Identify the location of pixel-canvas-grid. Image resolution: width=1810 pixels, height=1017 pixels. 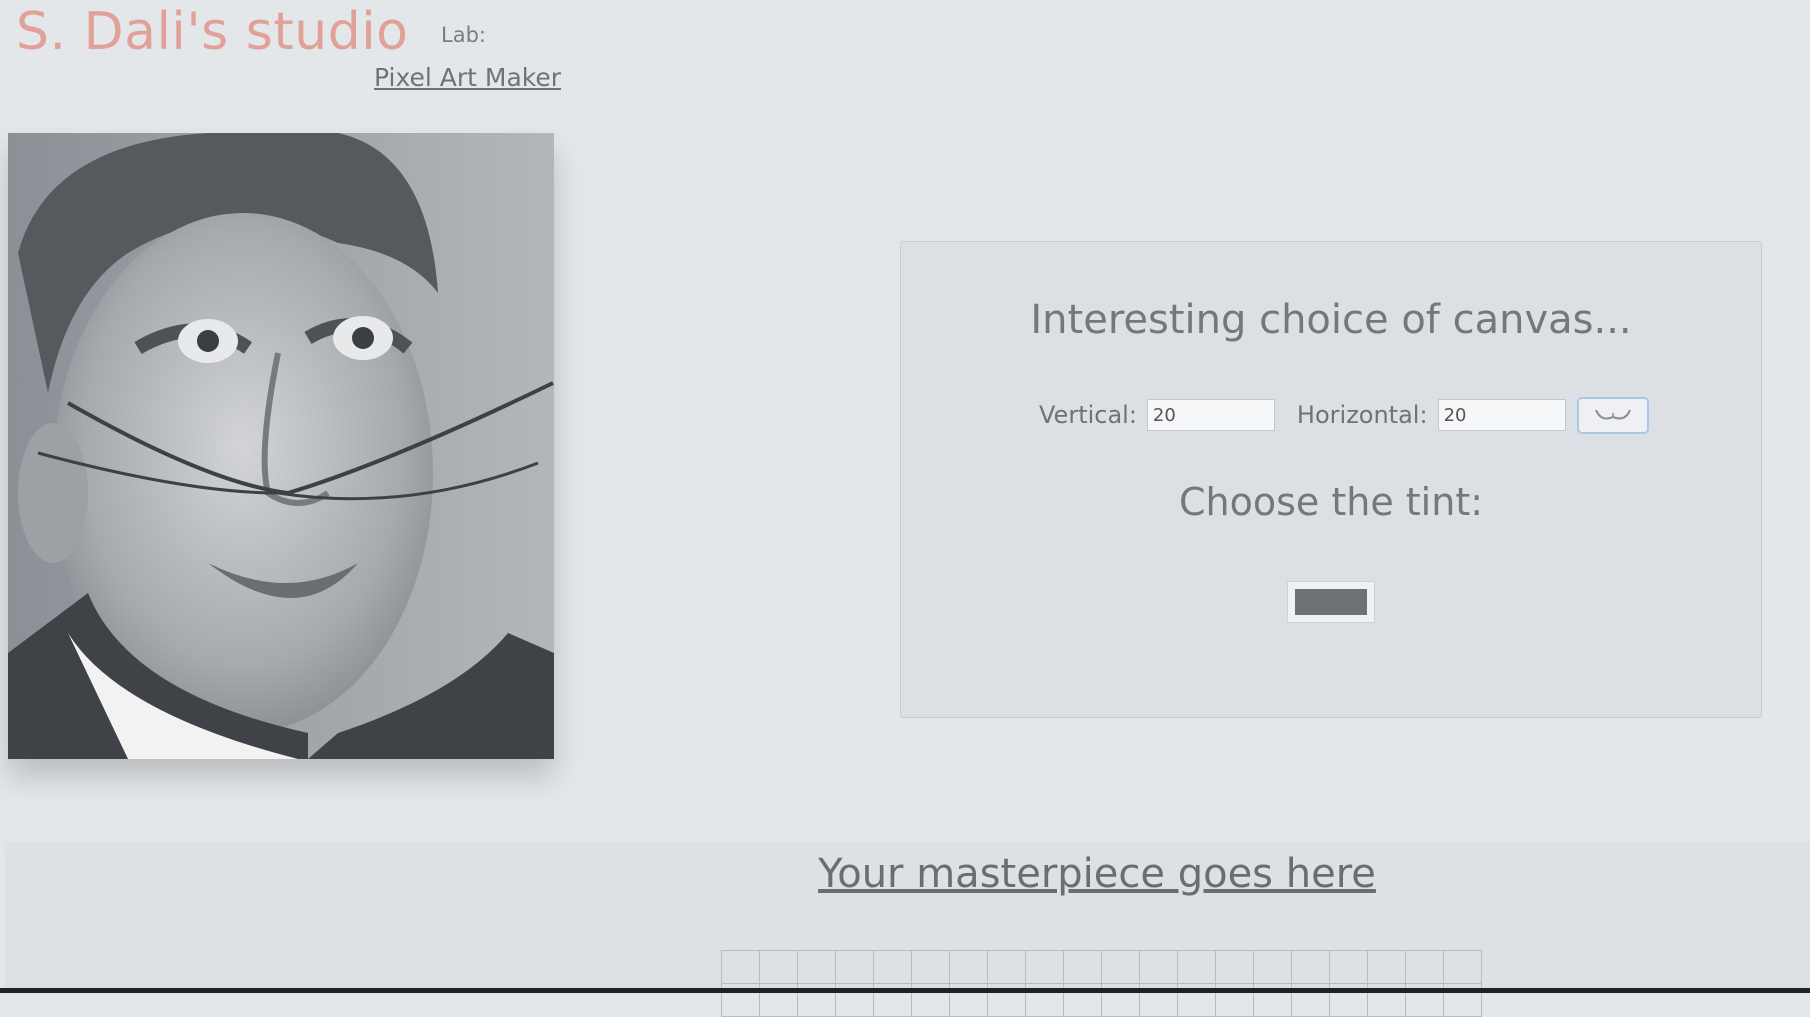
(1101, 983).